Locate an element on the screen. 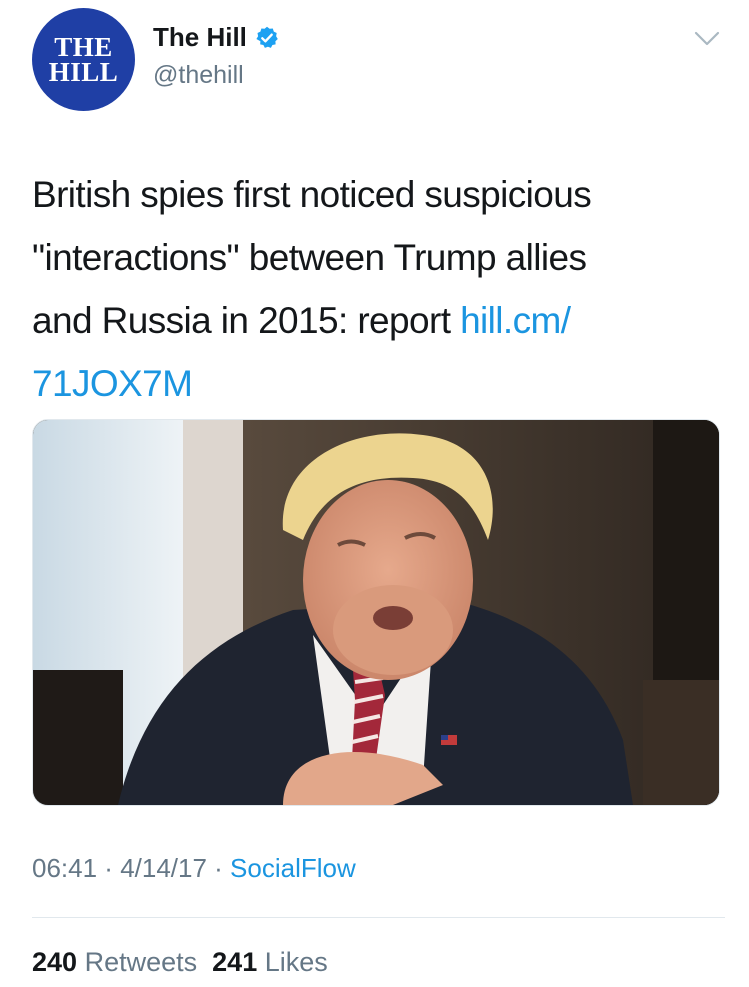  likes-stat: 241 Likes is located at coordinates (270, 962).